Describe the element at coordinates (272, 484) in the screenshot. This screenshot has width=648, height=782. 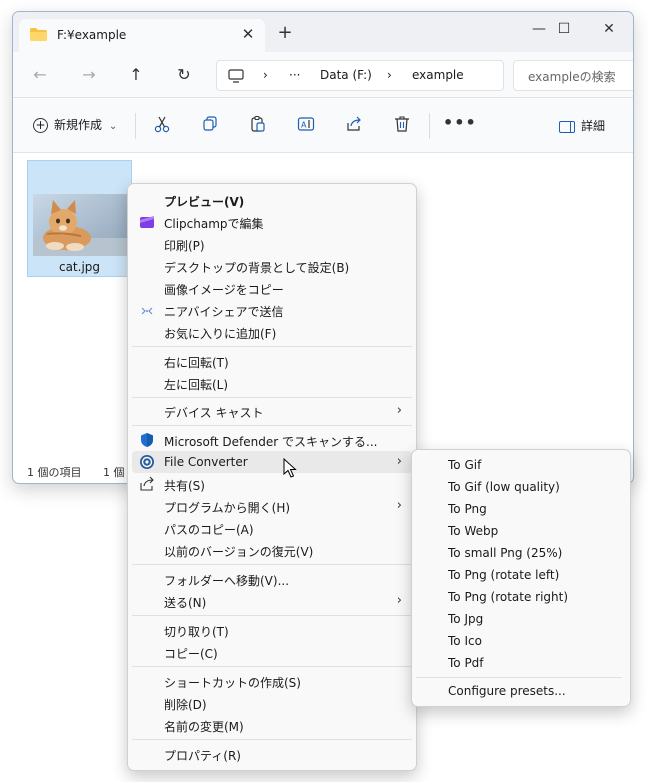
I see `menu-item-share: 共有(S)` at that location.